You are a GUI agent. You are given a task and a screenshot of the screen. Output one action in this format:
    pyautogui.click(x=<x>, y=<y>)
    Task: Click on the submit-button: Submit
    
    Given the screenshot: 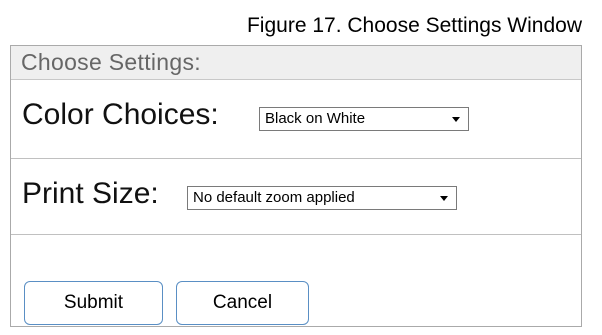 What is the action you would take?
    pyautogui.click(x=93, y=303)
    